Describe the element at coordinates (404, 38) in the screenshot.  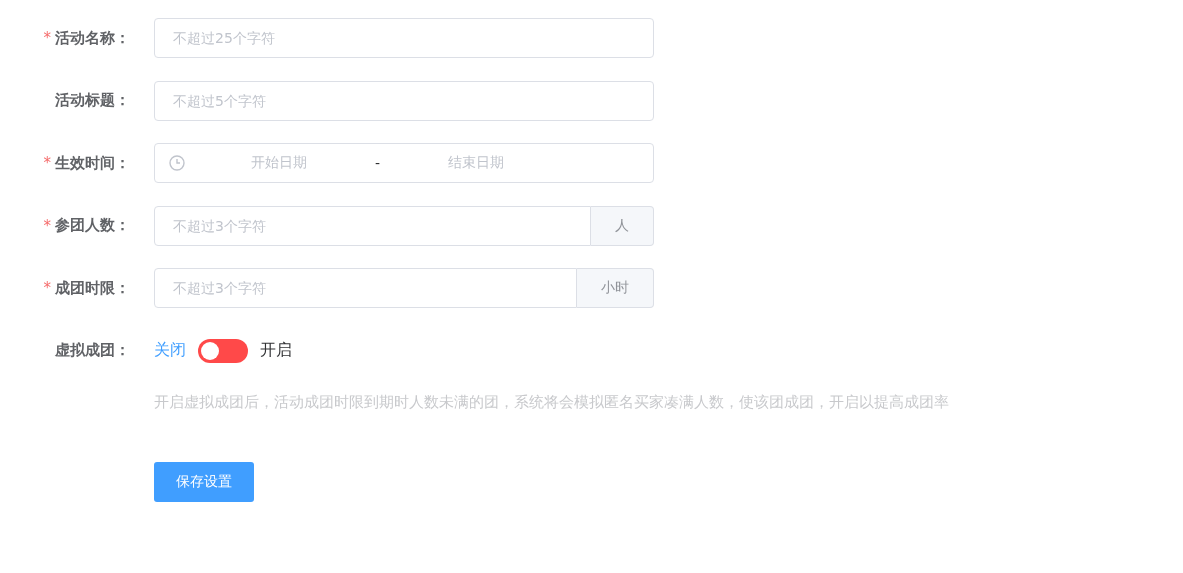
I see `input-field: 不超过25个字符` at that location.